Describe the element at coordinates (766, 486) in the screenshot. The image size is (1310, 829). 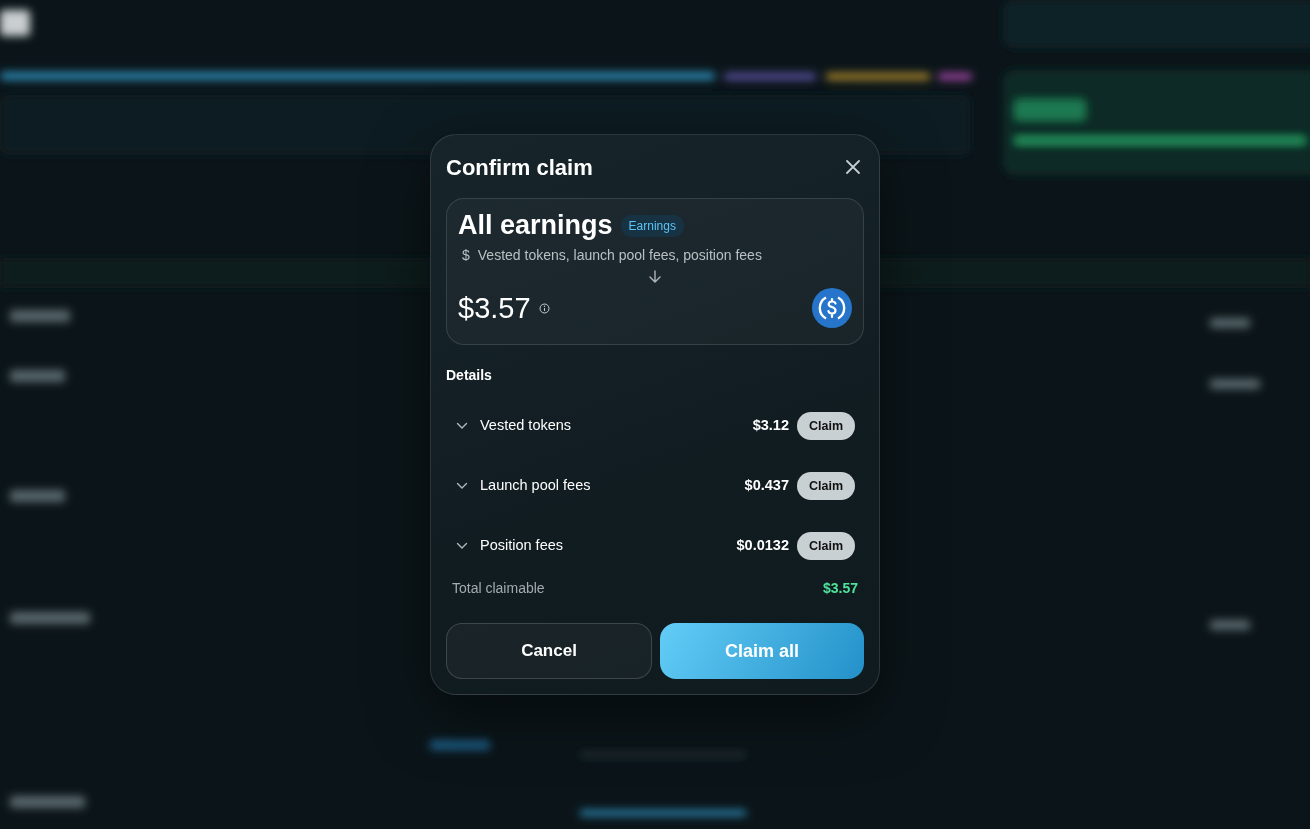
I see `detail-amount: $0.437` at that location.